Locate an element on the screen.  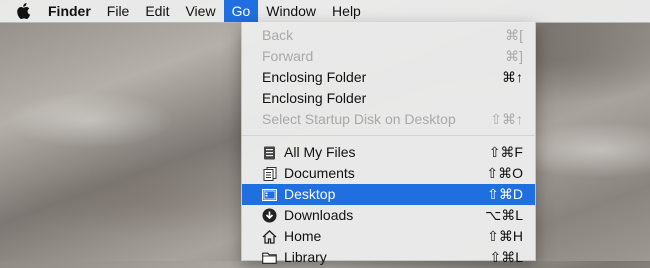
documents-icon is located at coordinates (269, 173).